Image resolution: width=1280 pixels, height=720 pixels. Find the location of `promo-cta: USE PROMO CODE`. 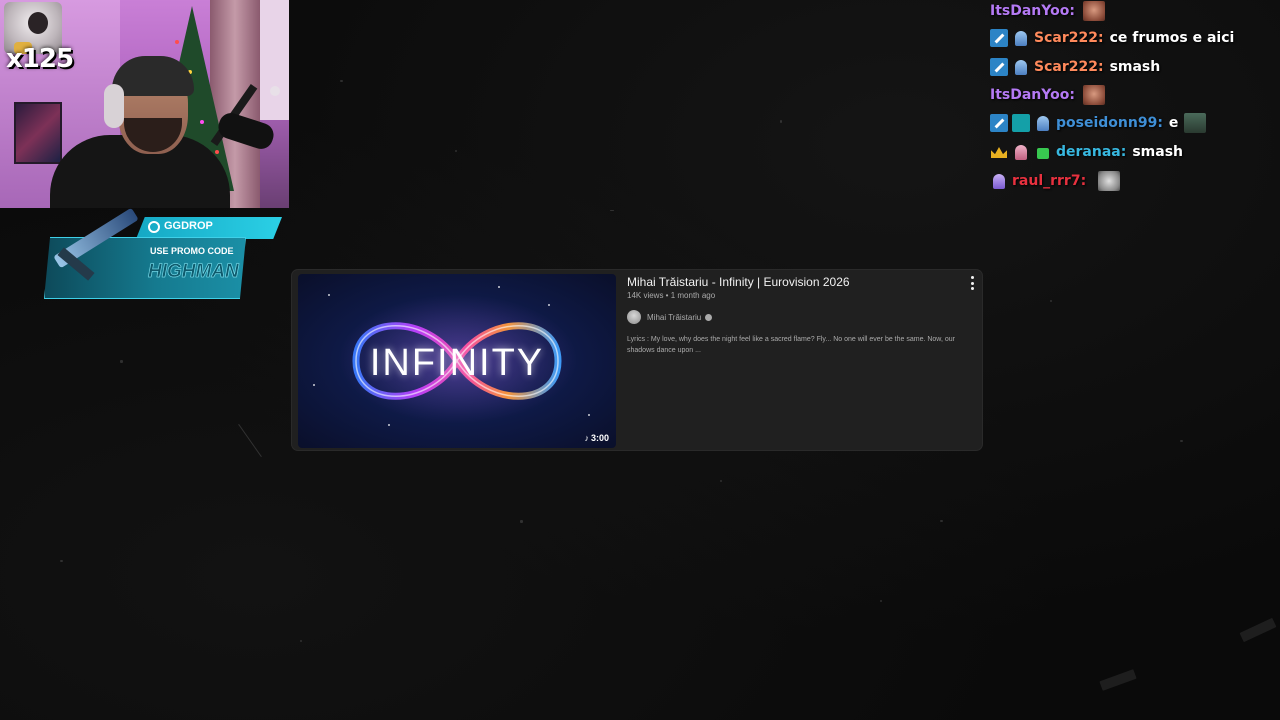

promo-cta: USE PROMO CODE is located at coordinates (192, 251).